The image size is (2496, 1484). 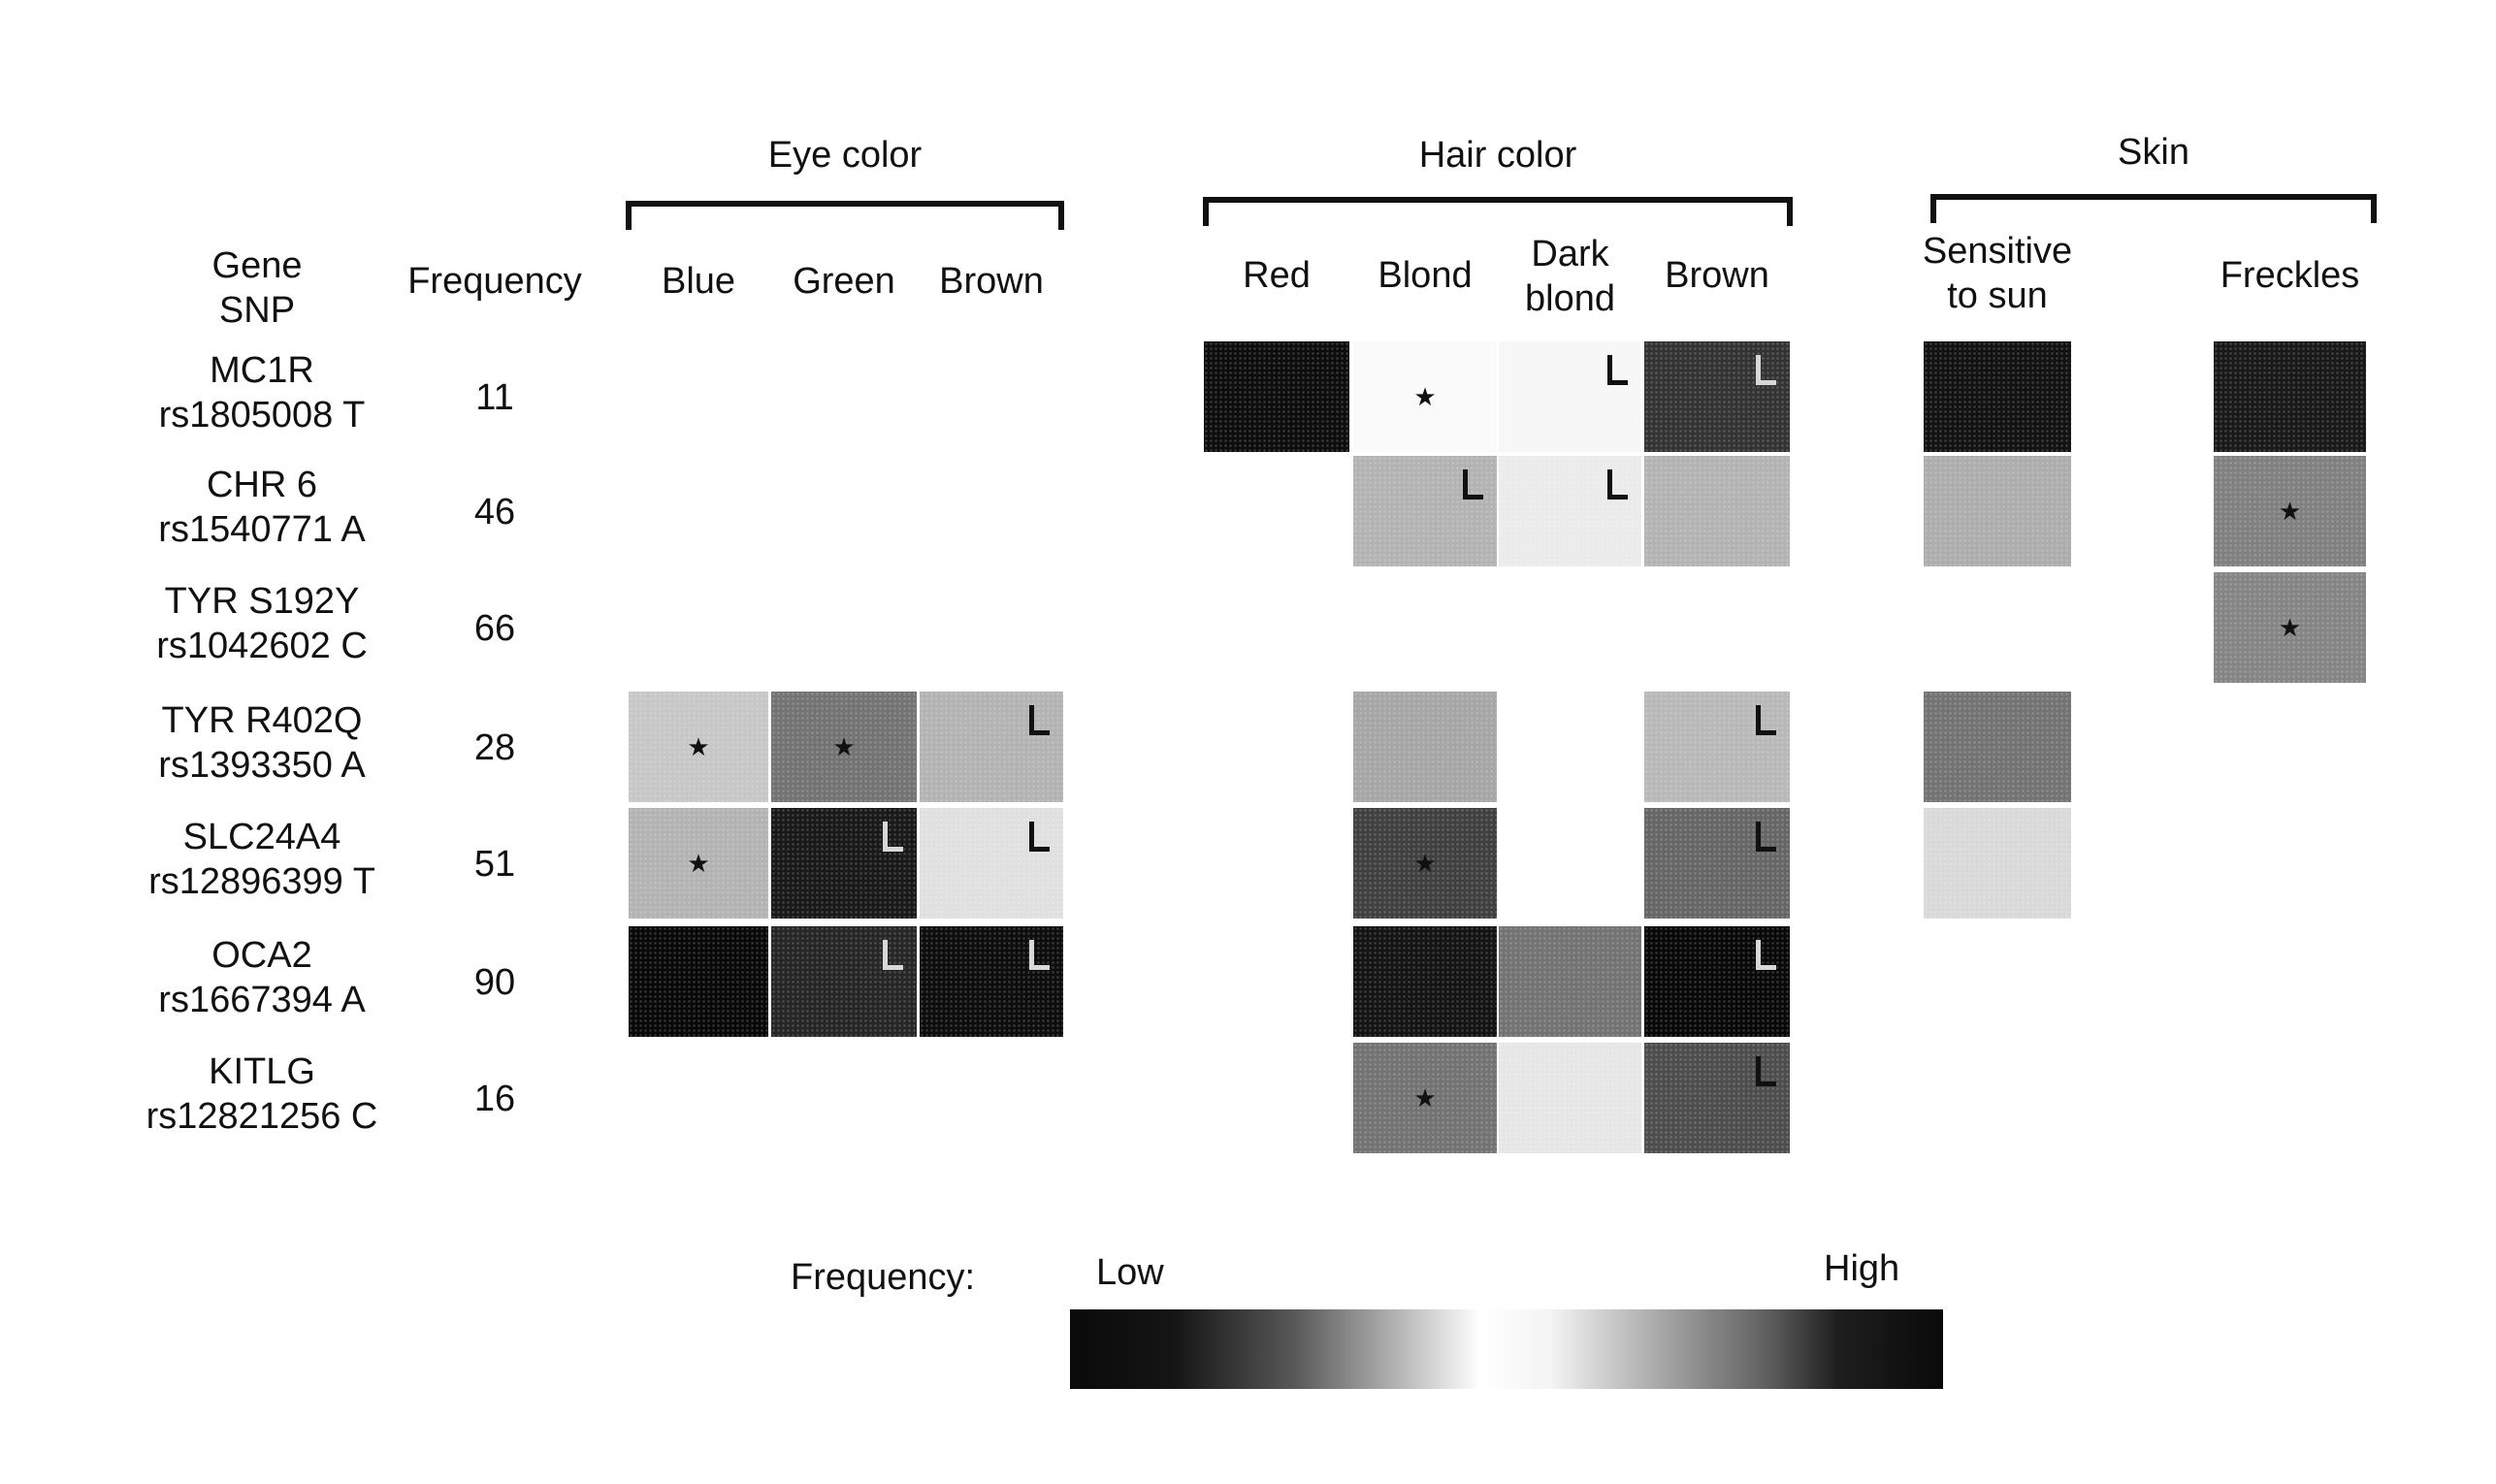 I want to click on row-snp: rs12821256 C, so click(x=262, y=1116).